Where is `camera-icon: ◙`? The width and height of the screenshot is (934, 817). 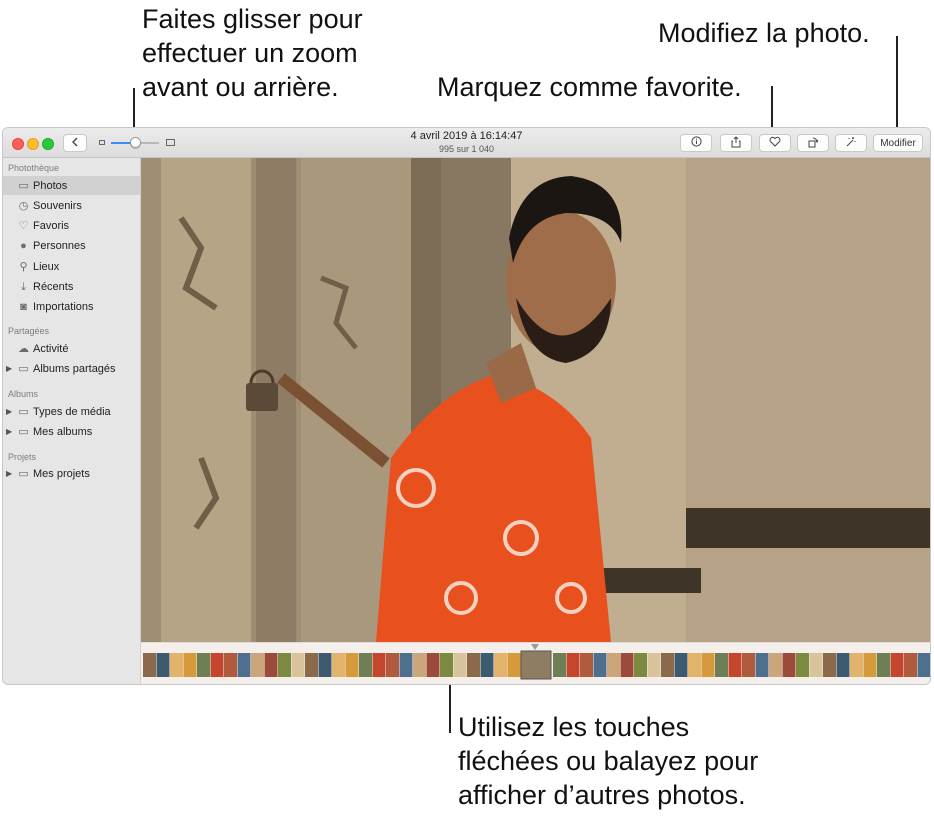
camera-icon: ◙ is located at coordinates (23, 306).